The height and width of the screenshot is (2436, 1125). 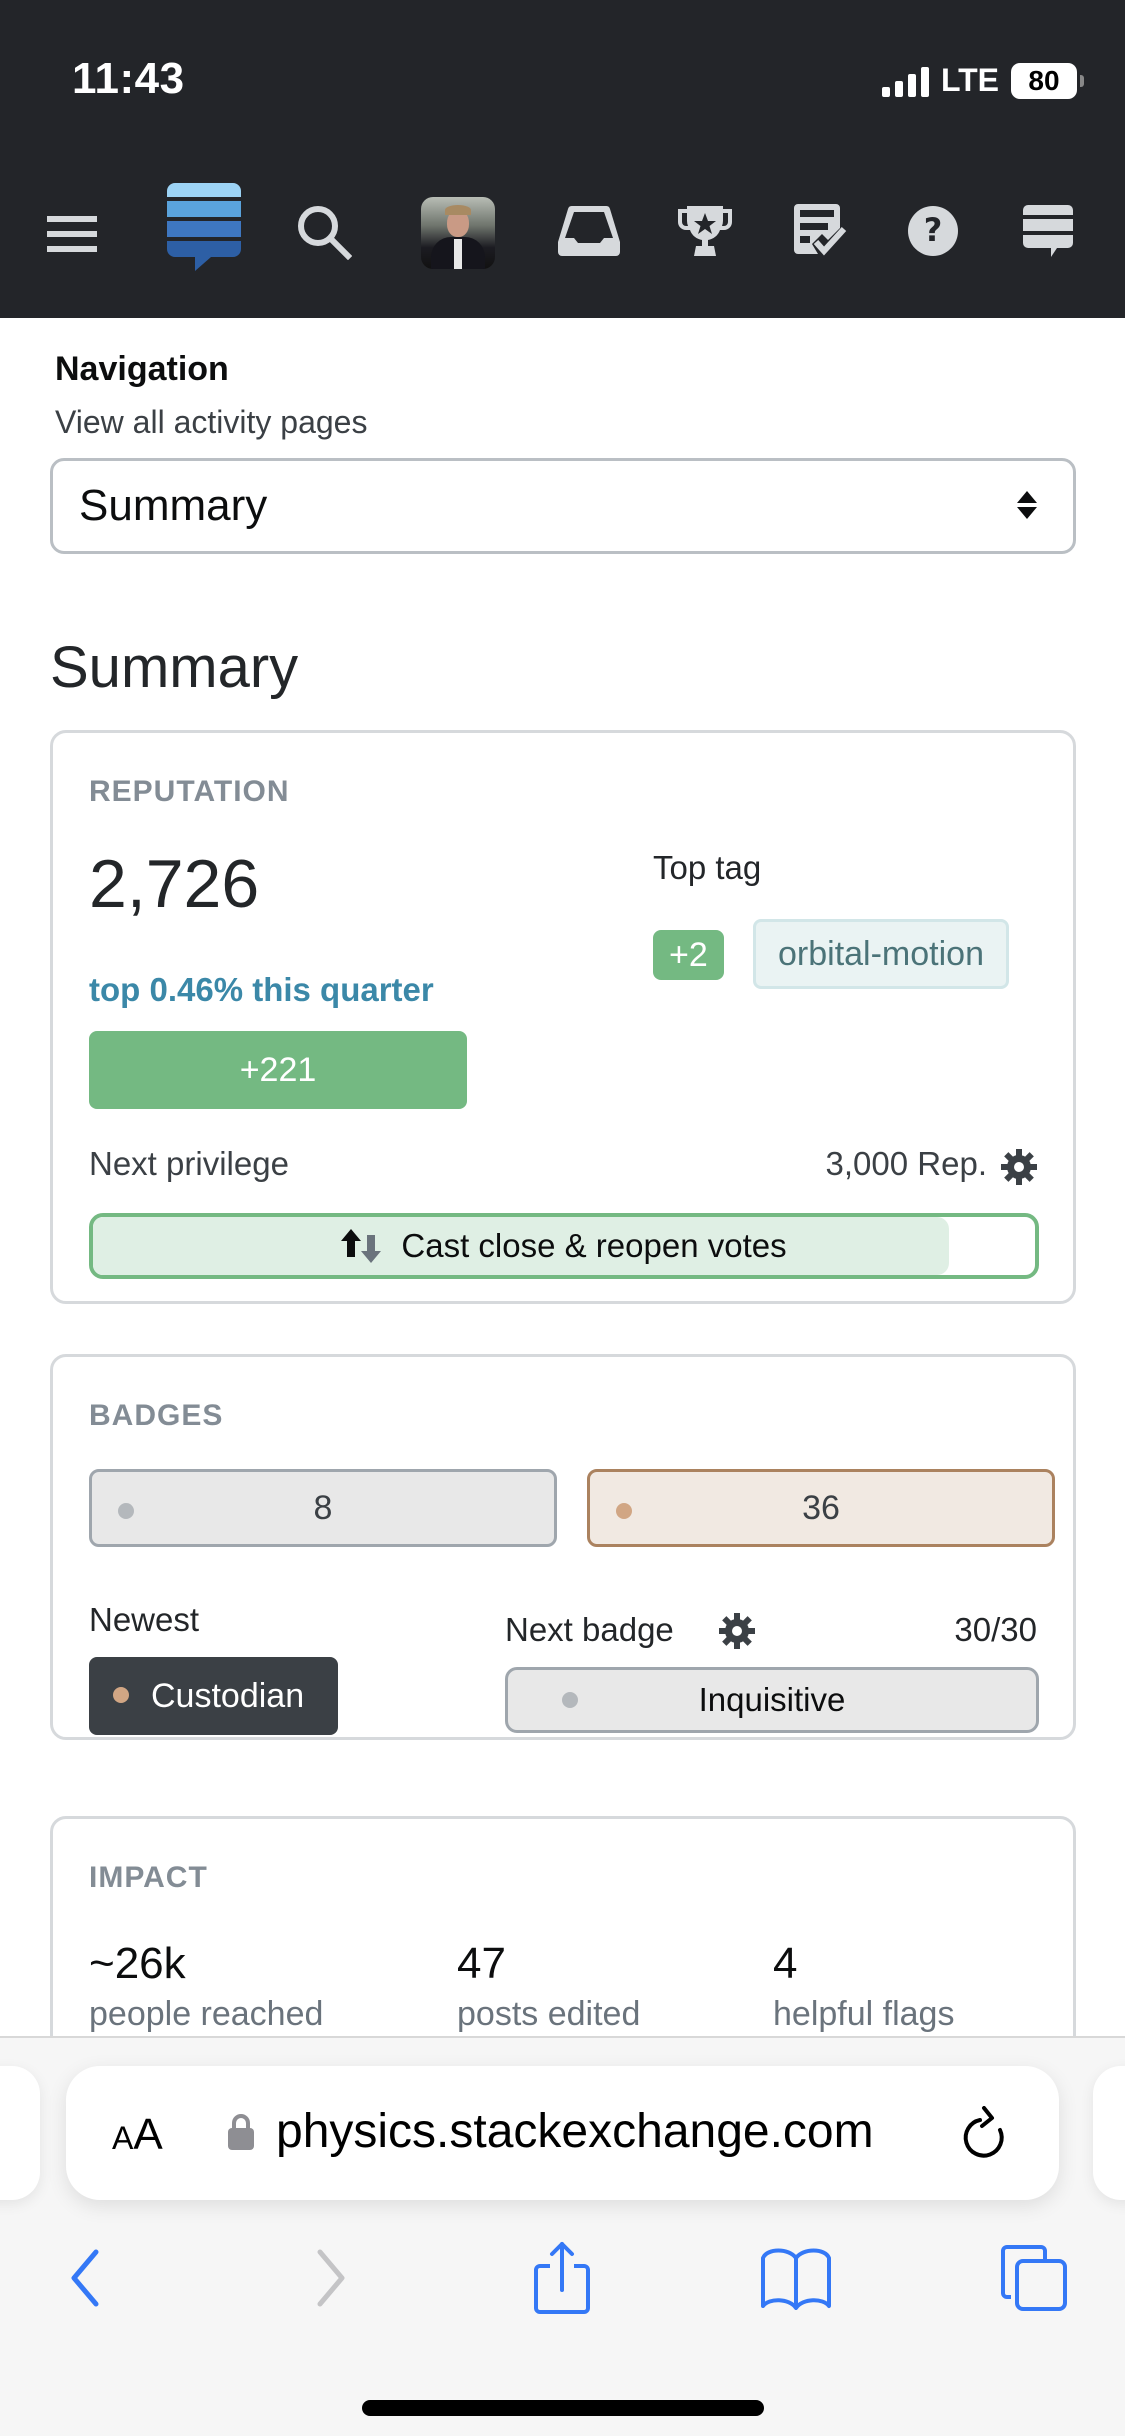 What do you see at coordinates (214, 1696) in the screenshot?
I see `newest-badge: Custodian` at bounding box center [214, 1696].